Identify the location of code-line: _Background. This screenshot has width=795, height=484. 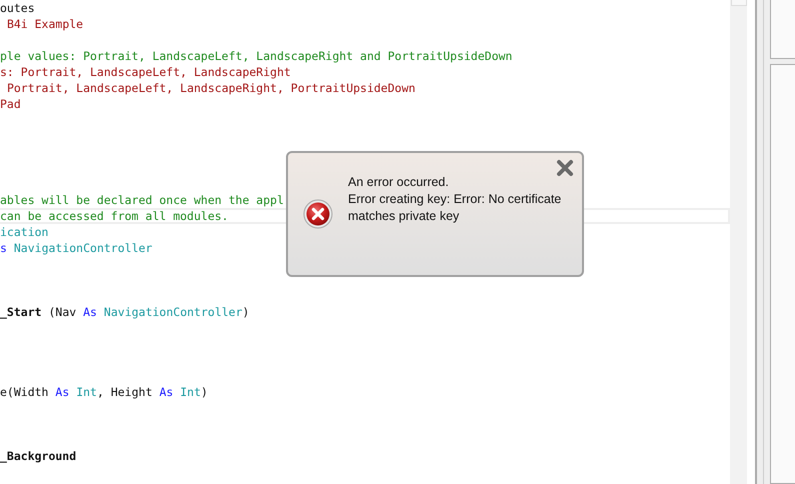
(38, 456).